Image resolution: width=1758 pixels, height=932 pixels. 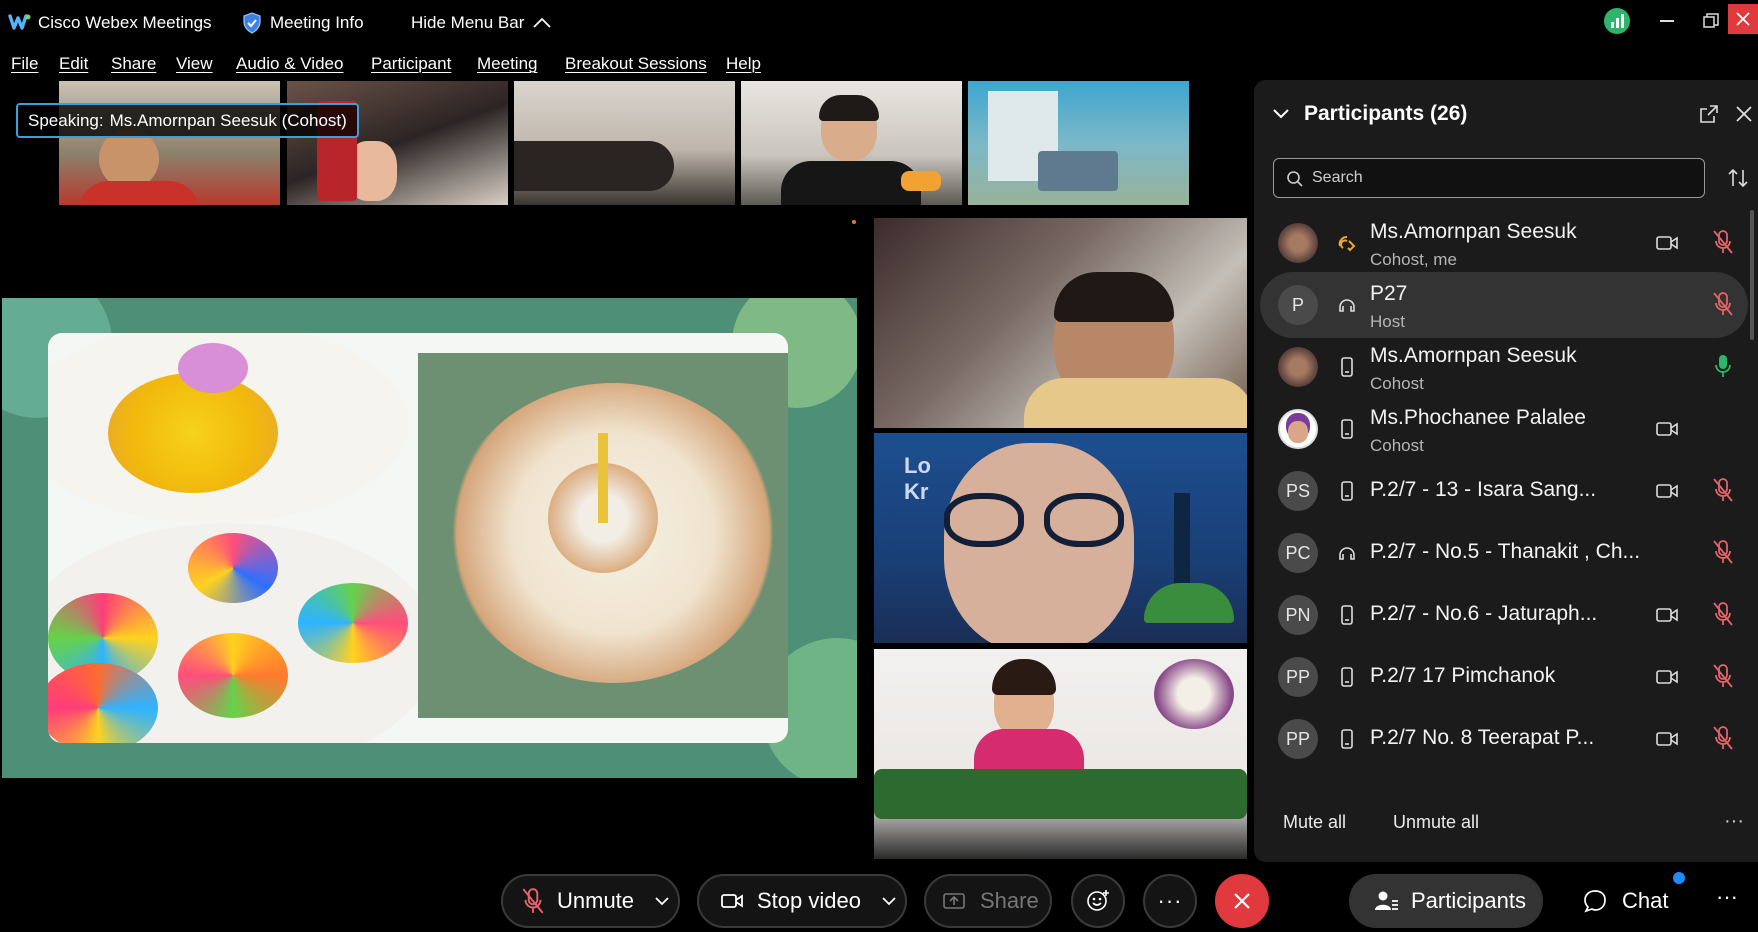 I want to click on share-label: Share, so click(x=1009, y=900).